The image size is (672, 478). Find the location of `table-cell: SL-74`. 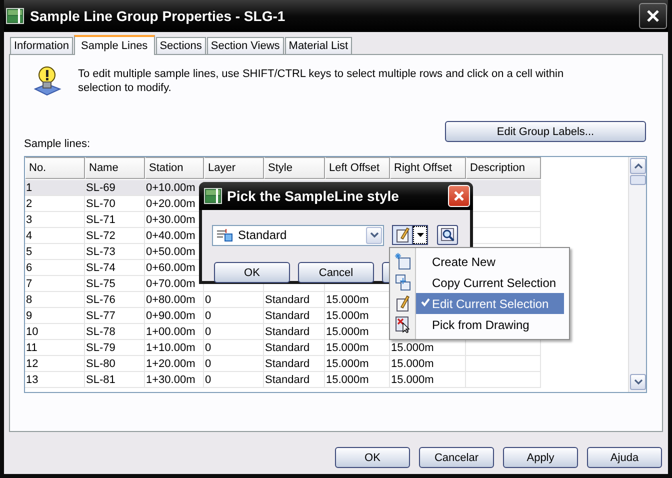

table-cell: SL-74 is located at coordinates (115, 268).